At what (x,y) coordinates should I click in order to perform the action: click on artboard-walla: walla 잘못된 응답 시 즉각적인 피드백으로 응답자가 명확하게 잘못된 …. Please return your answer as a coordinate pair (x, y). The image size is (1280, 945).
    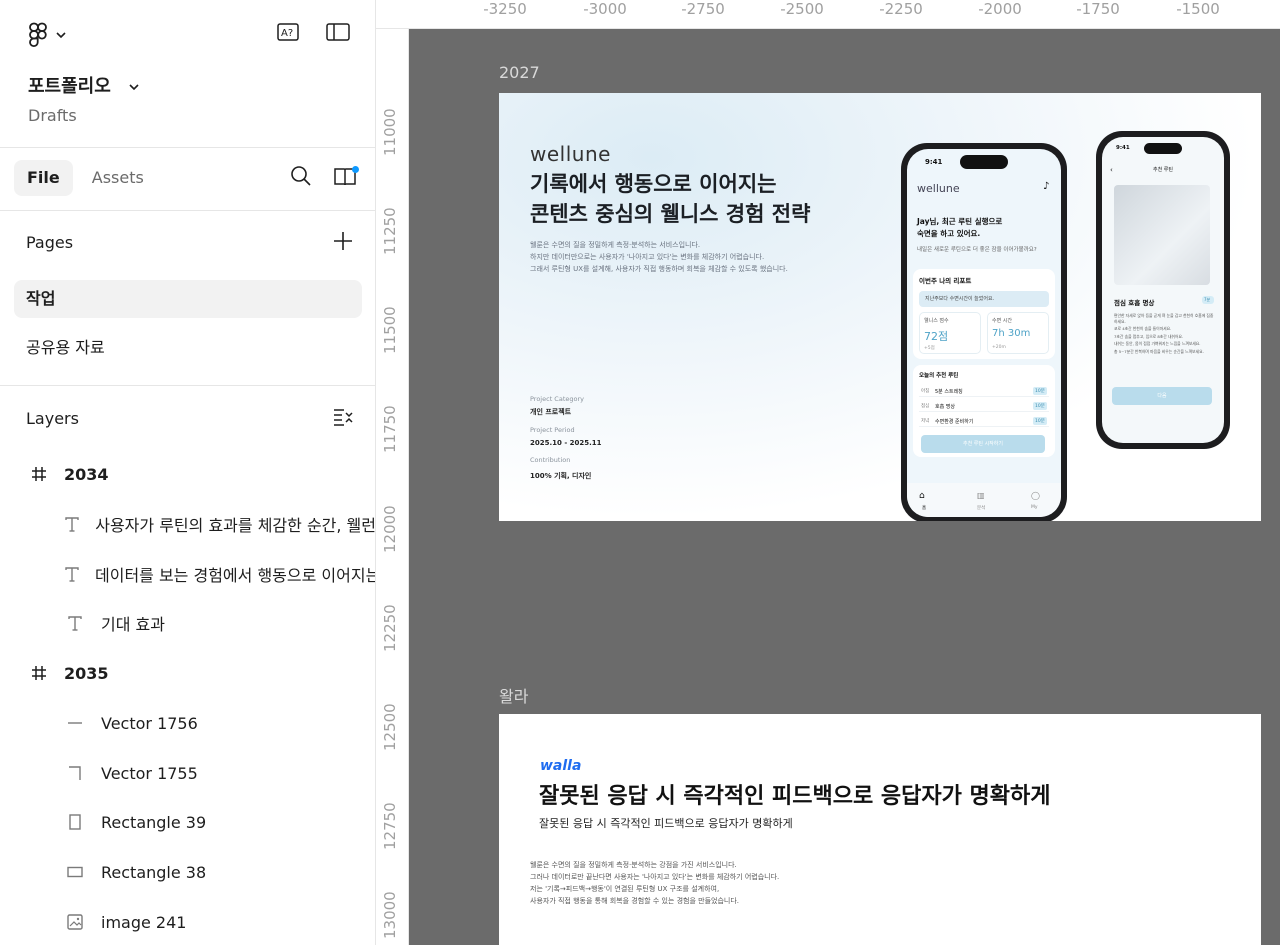
    Looking at the image, I should click on (880, 829).